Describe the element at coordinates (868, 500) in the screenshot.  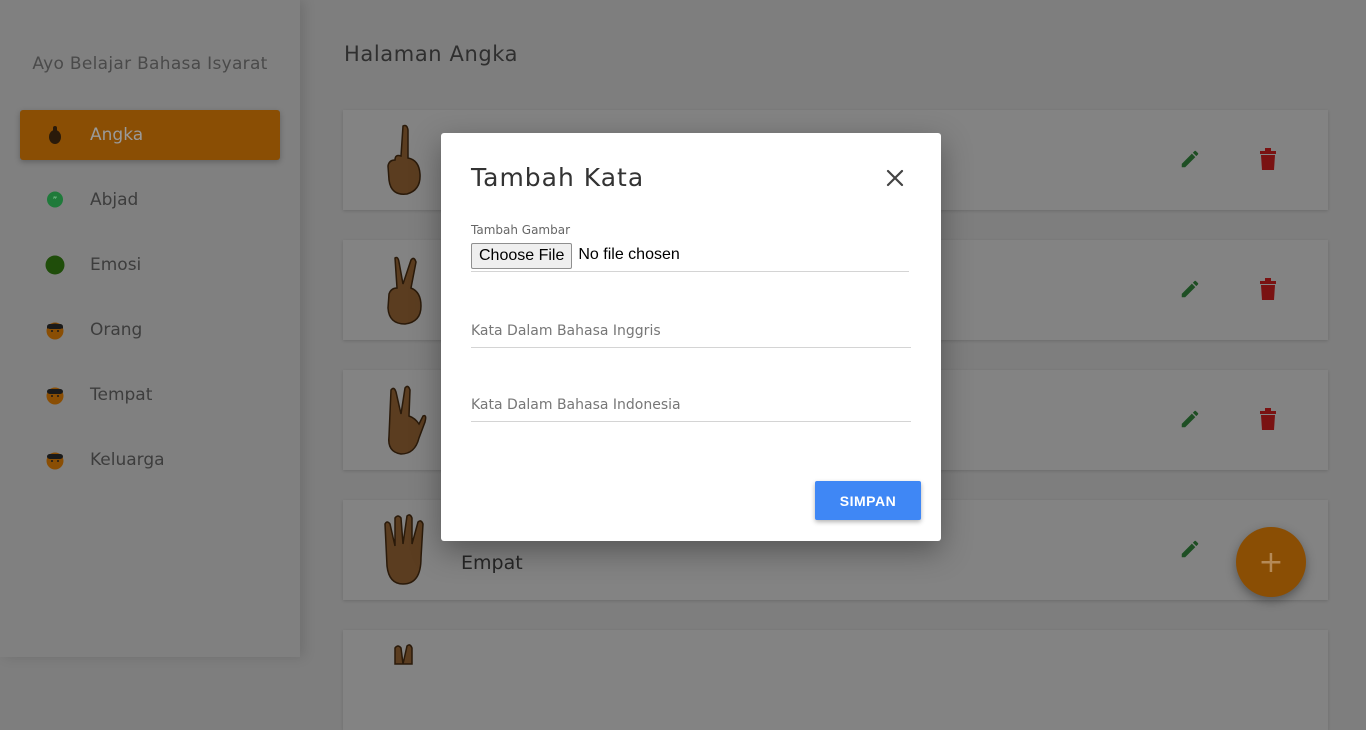
I see `save-button: SIMPAN` at that location.